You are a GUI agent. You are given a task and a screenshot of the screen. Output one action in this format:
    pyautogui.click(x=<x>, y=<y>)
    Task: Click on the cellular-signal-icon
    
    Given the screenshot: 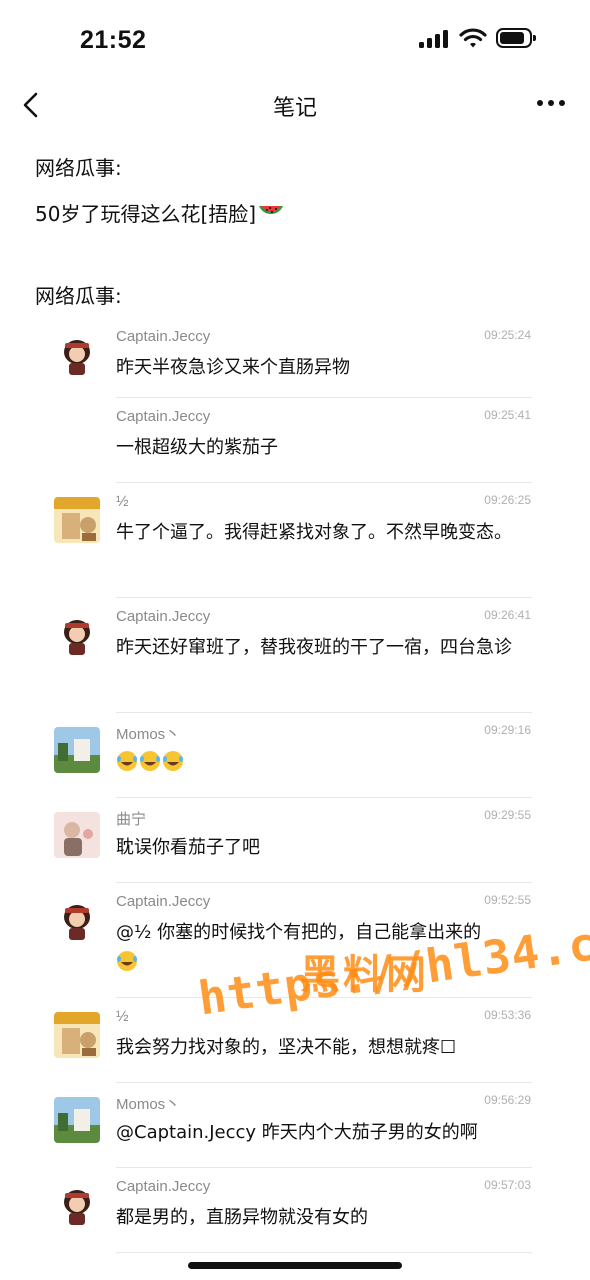 What is the action you would take?
    pyautogui.click(x=434, y=39)
    